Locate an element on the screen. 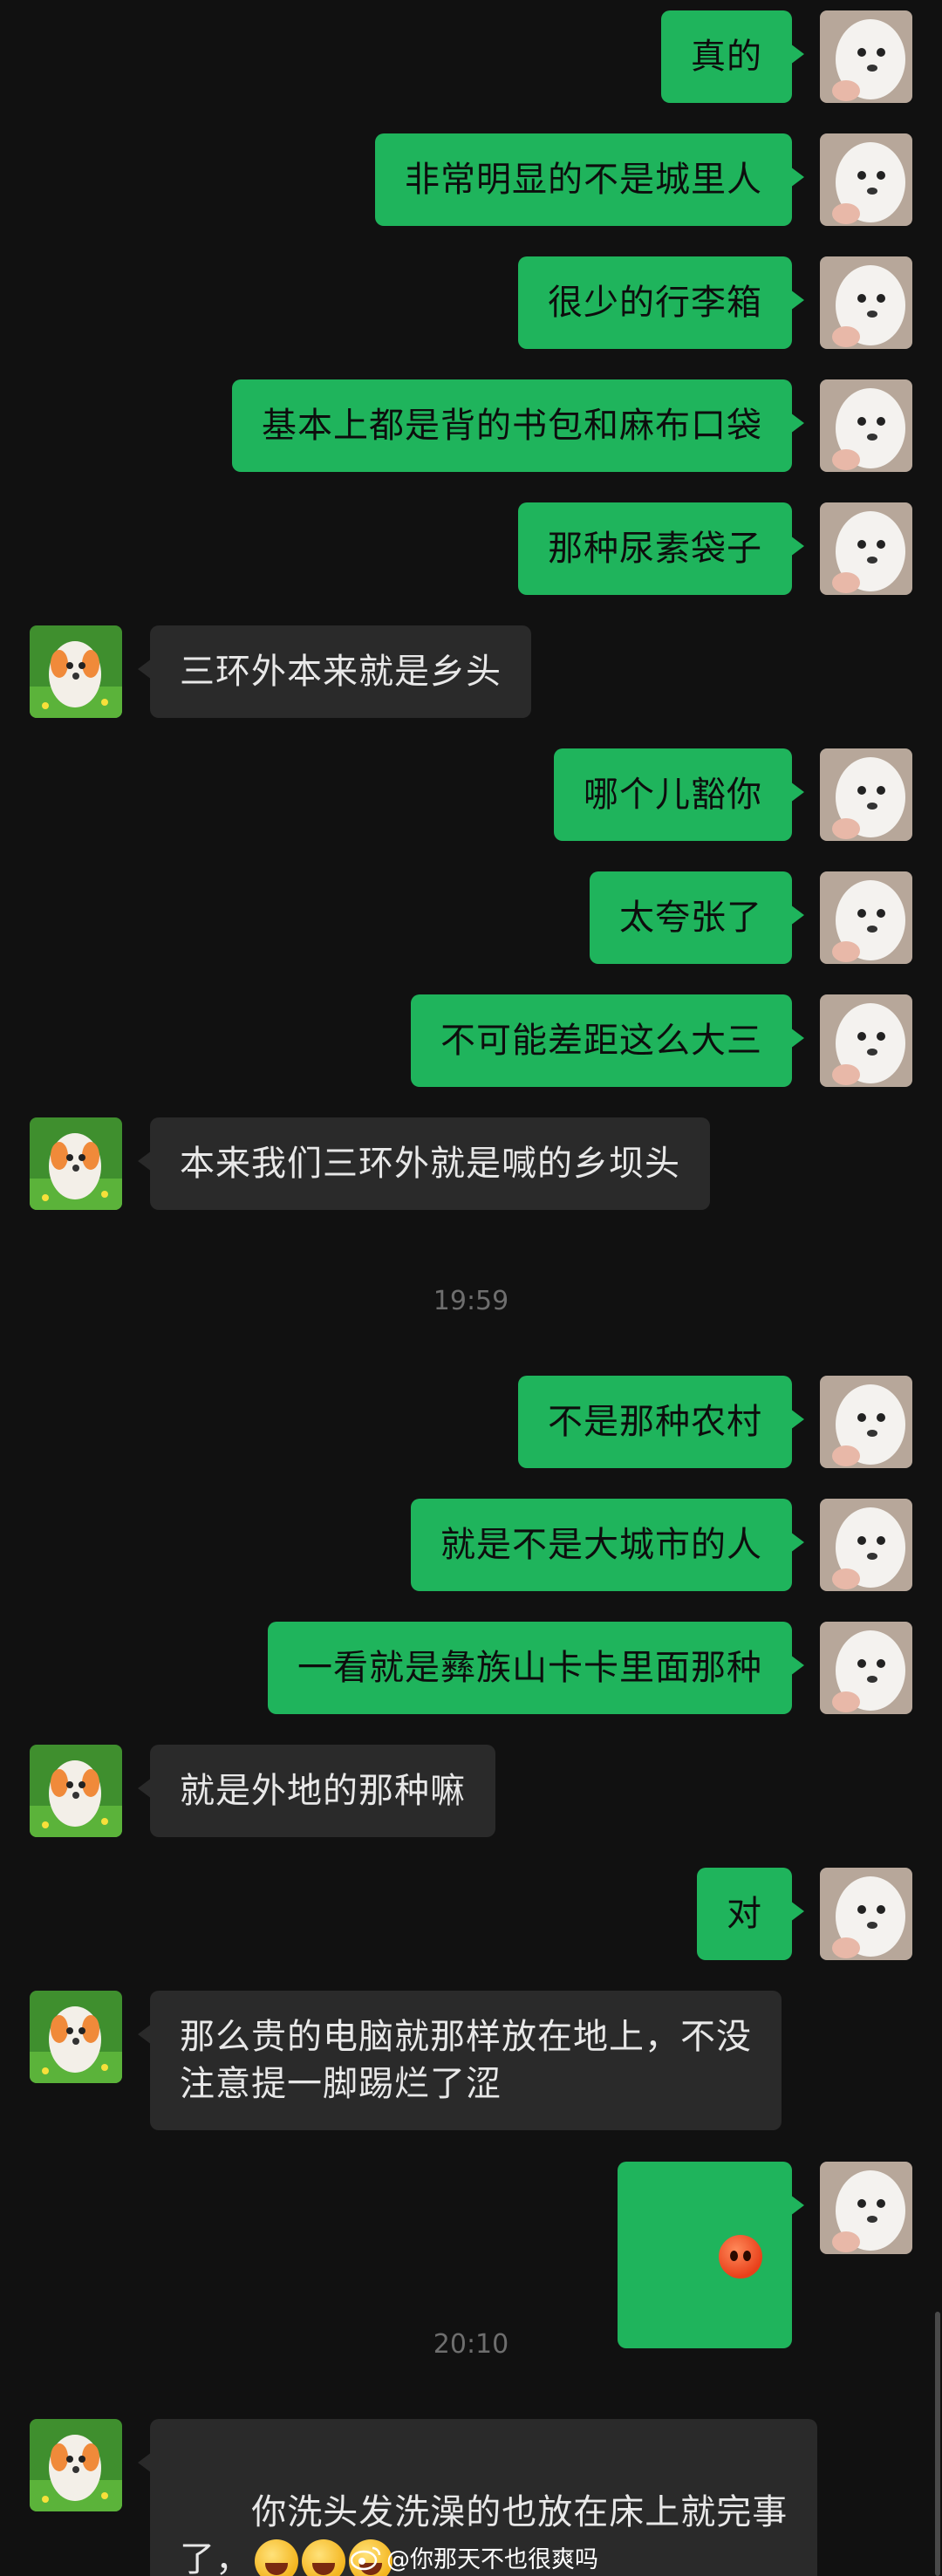 This screenshot has height=2576, width=942. received-message-bubble: 那么贵的电脑就那样放在地上，不没 注意提一脚踢烂了涩 is located at coordinates (460, 2060).